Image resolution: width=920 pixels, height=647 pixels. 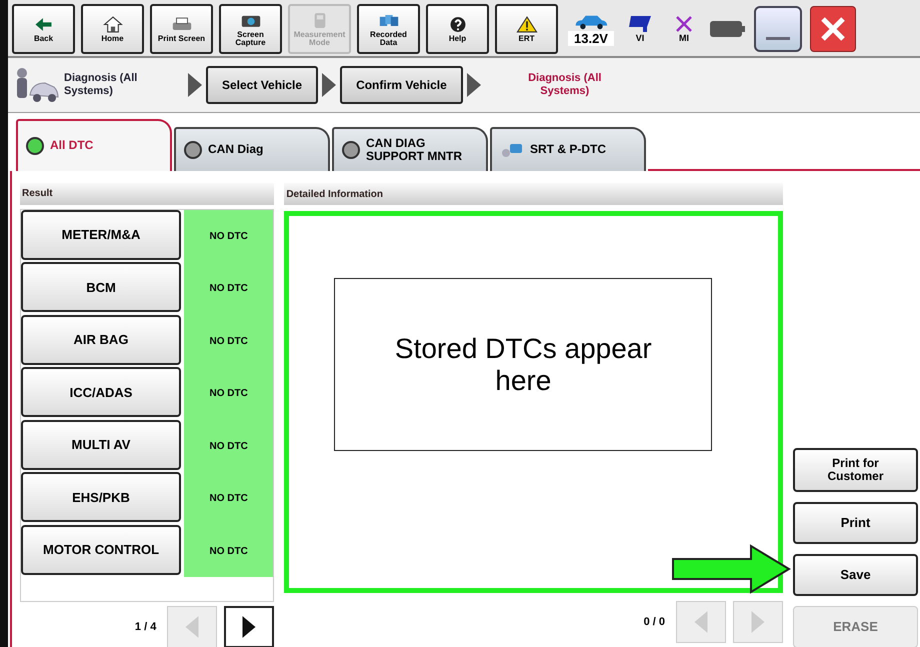 I want to click on battery-icon, so click(x=728, y=29).